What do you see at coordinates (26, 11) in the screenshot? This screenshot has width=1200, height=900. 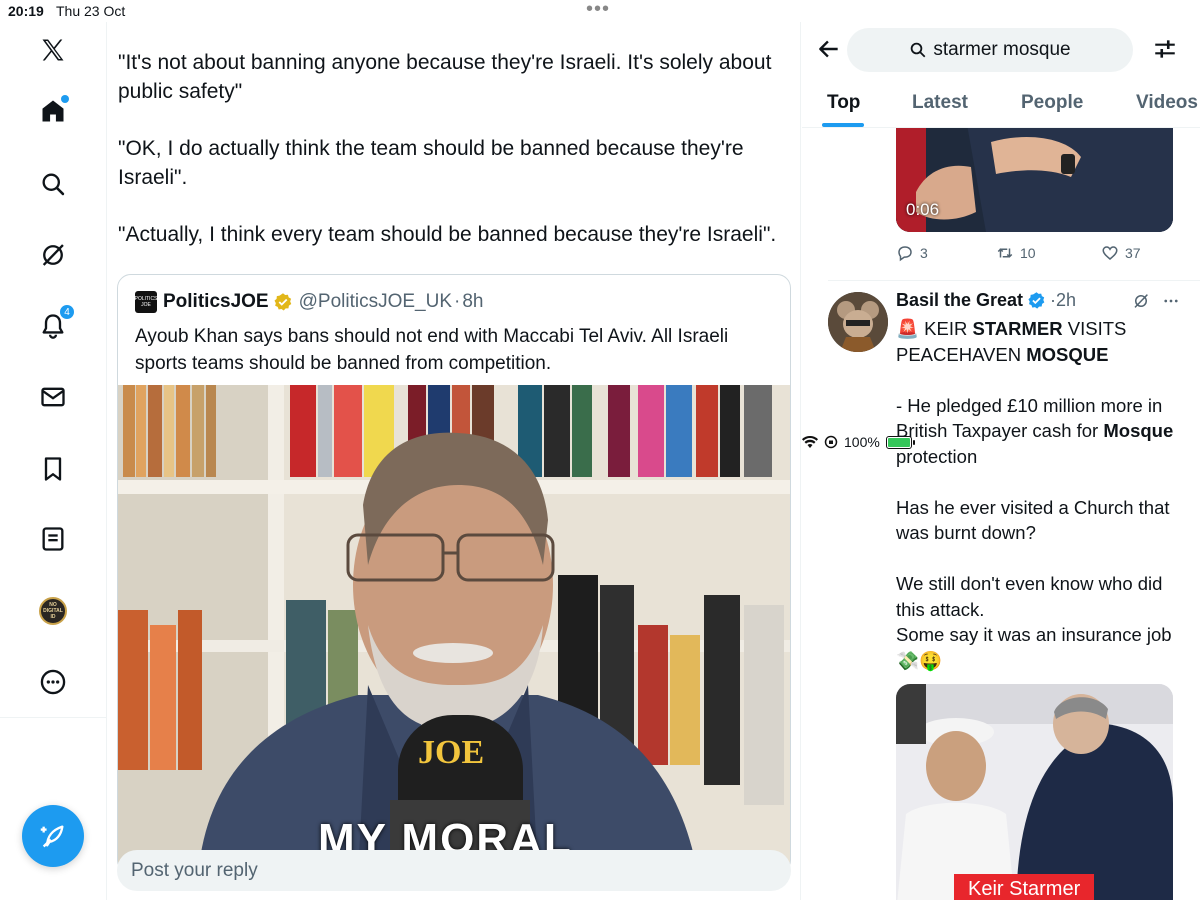 I see `status-time: 20:19` at bounding box center [26, 11].